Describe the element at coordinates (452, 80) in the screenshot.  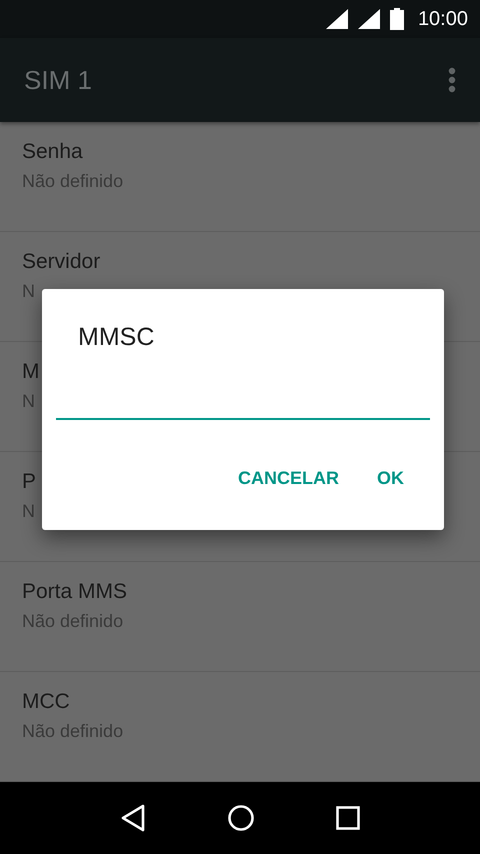
I see `more-options-icon` at that location.